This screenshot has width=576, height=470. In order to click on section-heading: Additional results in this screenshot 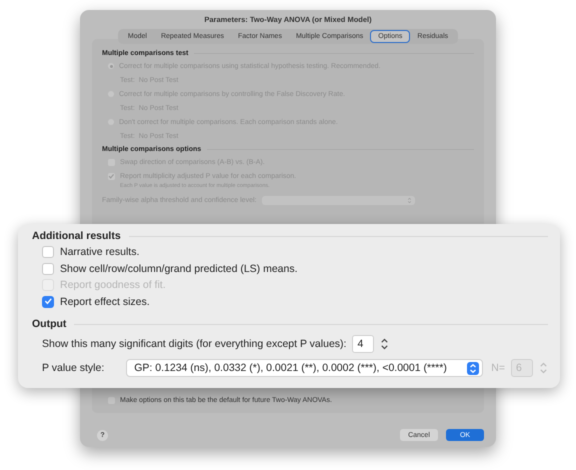, I will do `click(290, 236)`.